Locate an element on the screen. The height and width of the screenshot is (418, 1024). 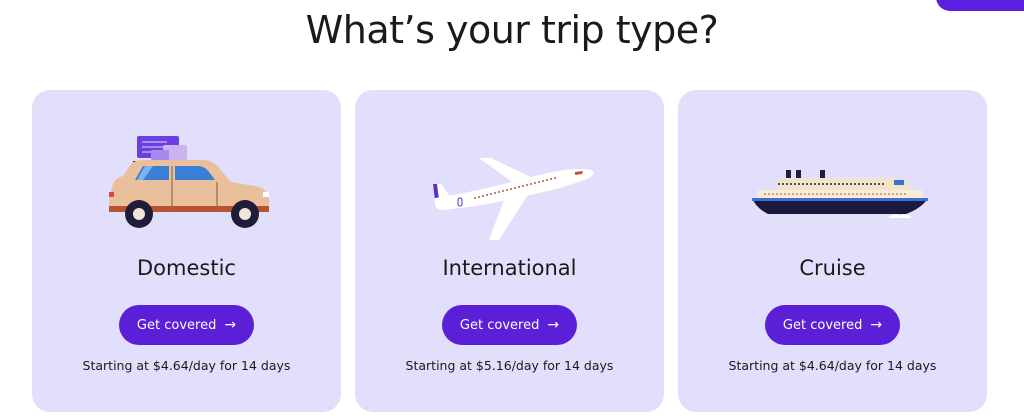
card-title: Domestic is located at coordinates (186, 268).